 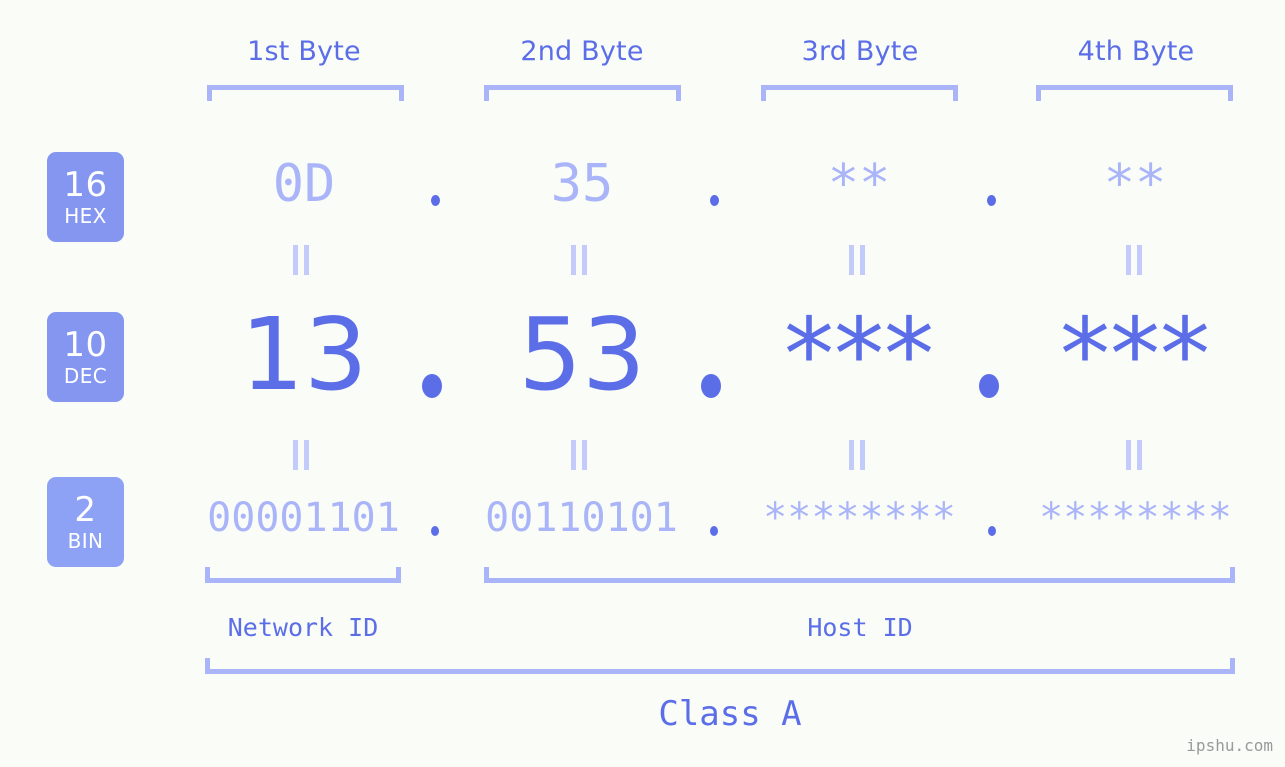 What do you see at coordinates (304, 51) in the screenshot?
I see `byte-header-1: 1st Byte` at bounding box center [304, 51].